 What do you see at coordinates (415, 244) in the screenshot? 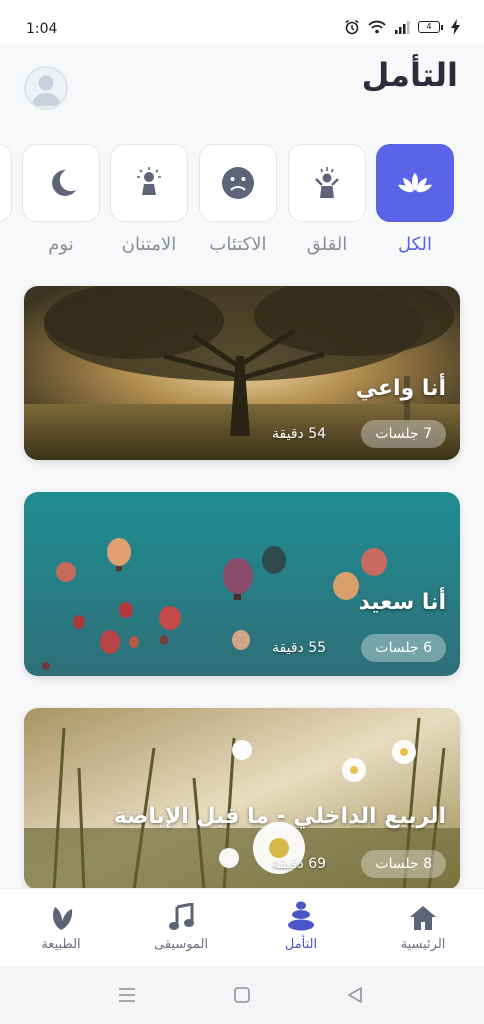
I see `category-label: الكل` at bounding box center [415, 244].